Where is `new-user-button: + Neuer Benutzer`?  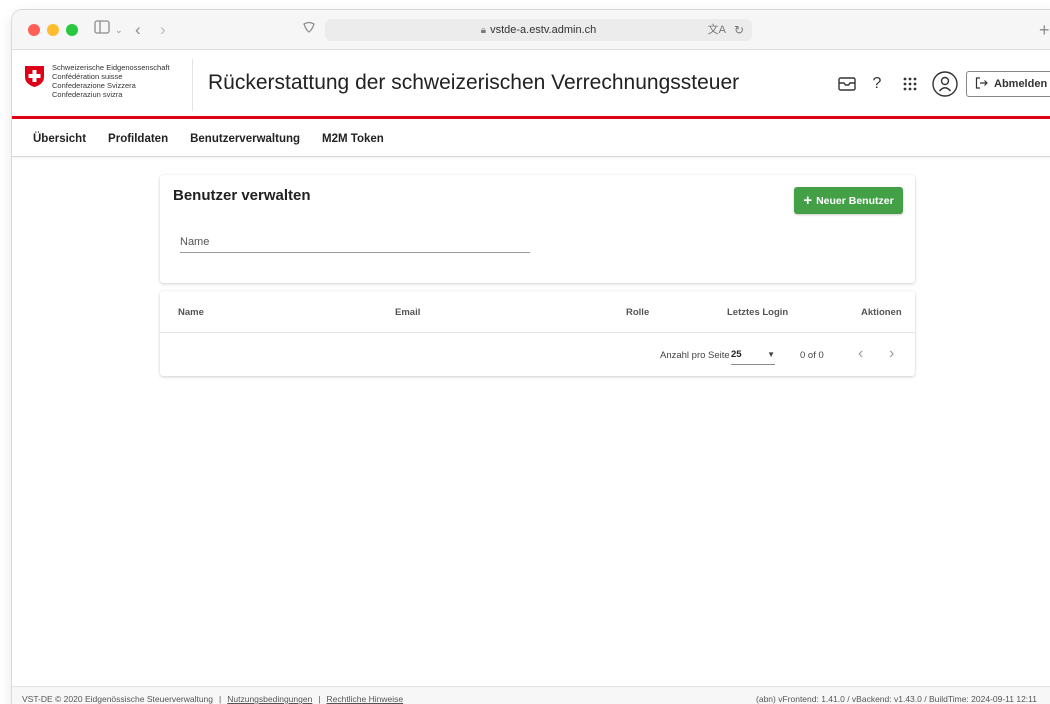 new-user-button: + Neuer Benutzer is located at coordinates (848, 200).